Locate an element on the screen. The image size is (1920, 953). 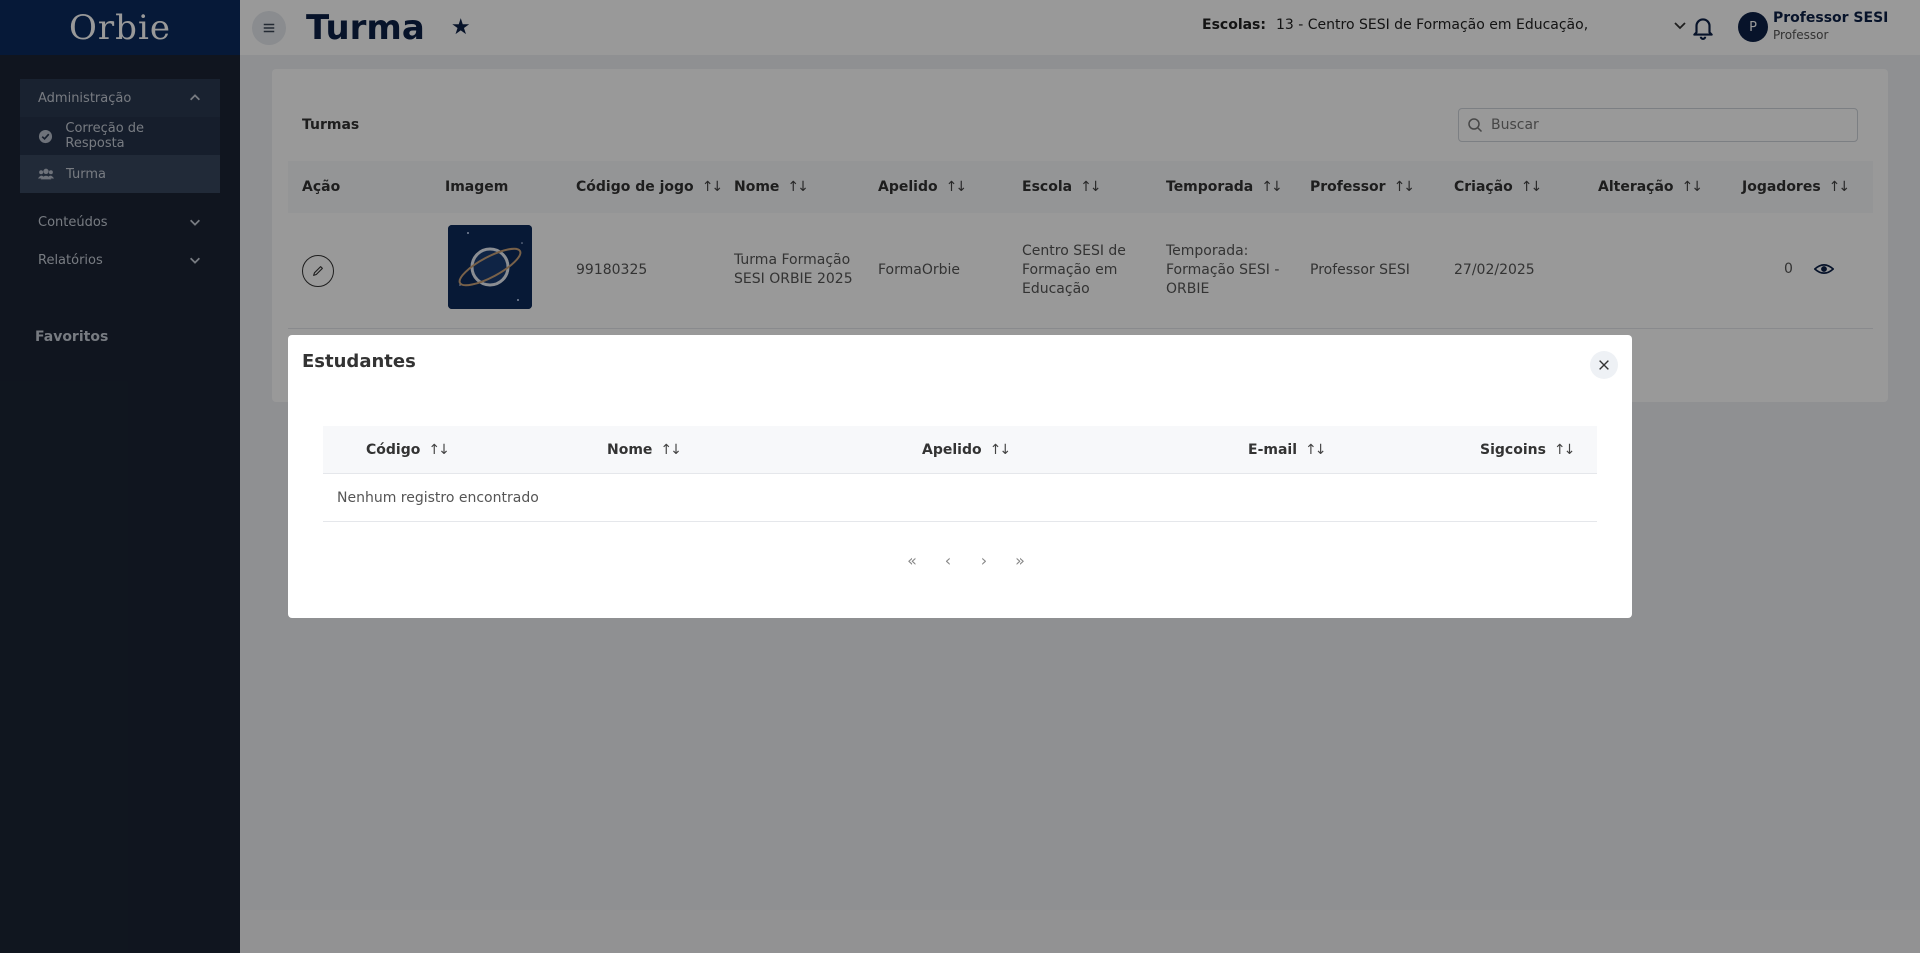
close-button is located at coordinates (1604, 365).